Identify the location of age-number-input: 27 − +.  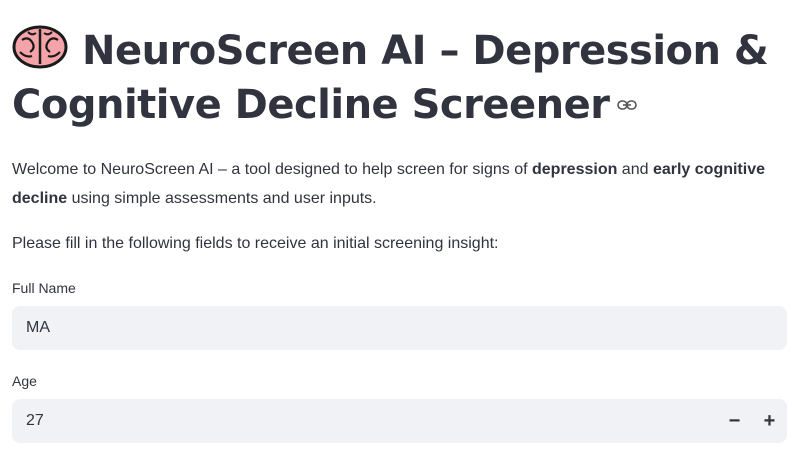
(399, 421).